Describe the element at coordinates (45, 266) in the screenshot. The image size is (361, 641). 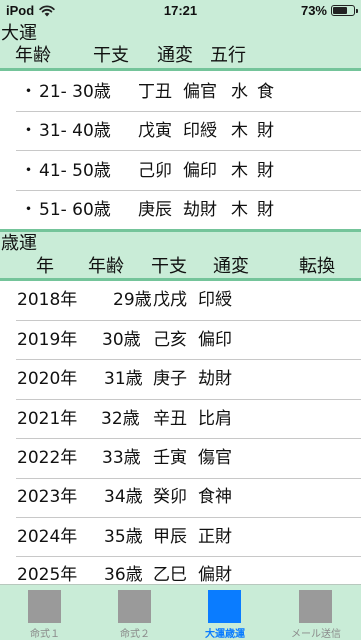
I see `saiun-col-year: 年` at that location.